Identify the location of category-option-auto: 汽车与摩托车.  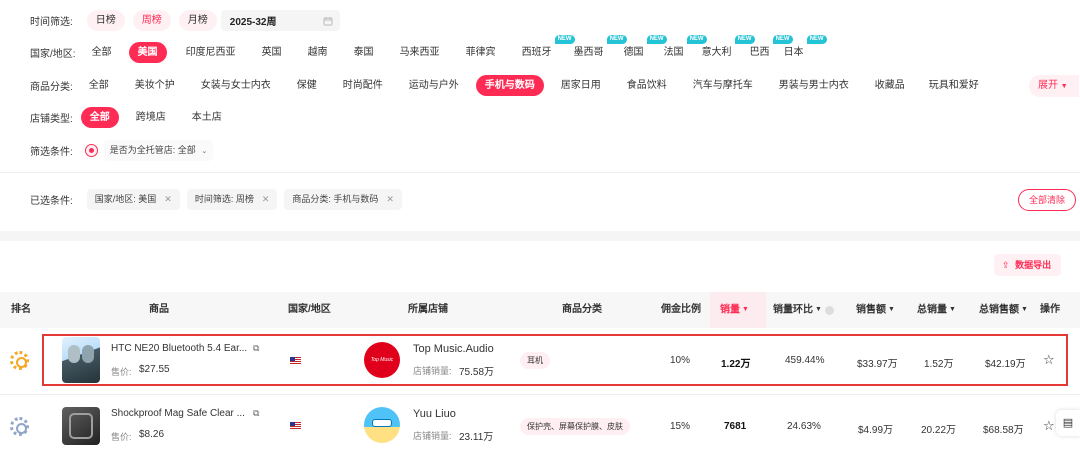
(723, 85).